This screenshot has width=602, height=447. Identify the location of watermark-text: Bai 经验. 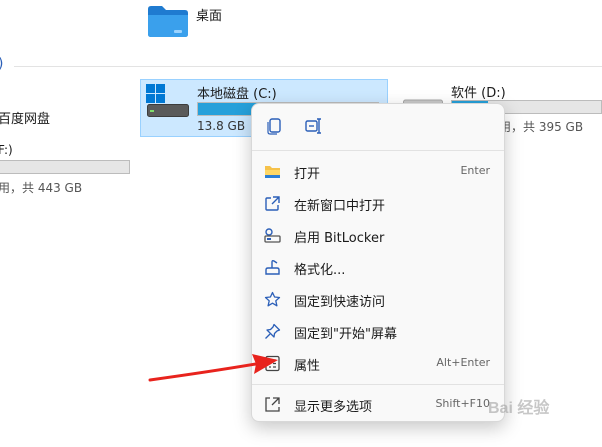
(519, 407).